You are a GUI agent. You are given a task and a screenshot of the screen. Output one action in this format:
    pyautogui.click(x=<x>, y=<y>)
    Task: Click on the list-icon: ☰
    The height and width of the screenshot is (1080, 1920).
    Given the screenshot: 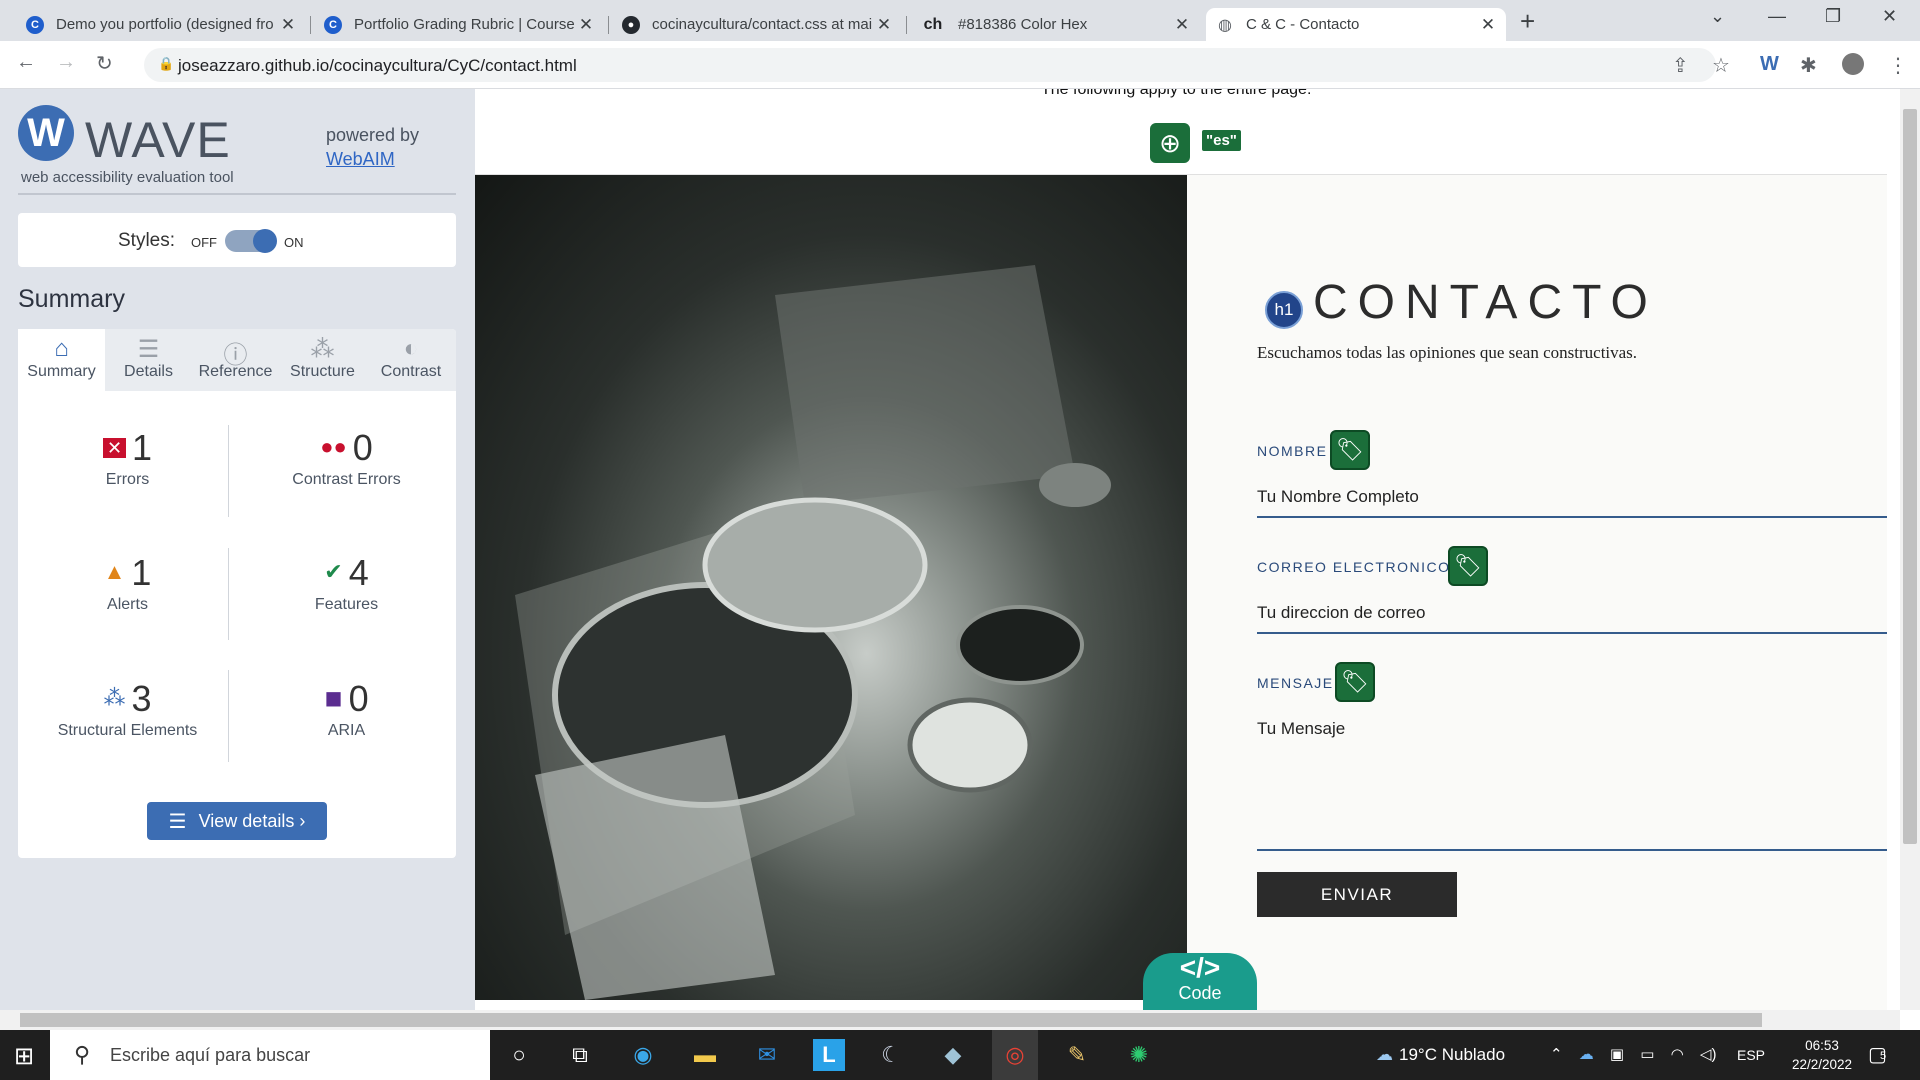 What is the action you would take?
    pyautogui.click(x=148, y=349)
    